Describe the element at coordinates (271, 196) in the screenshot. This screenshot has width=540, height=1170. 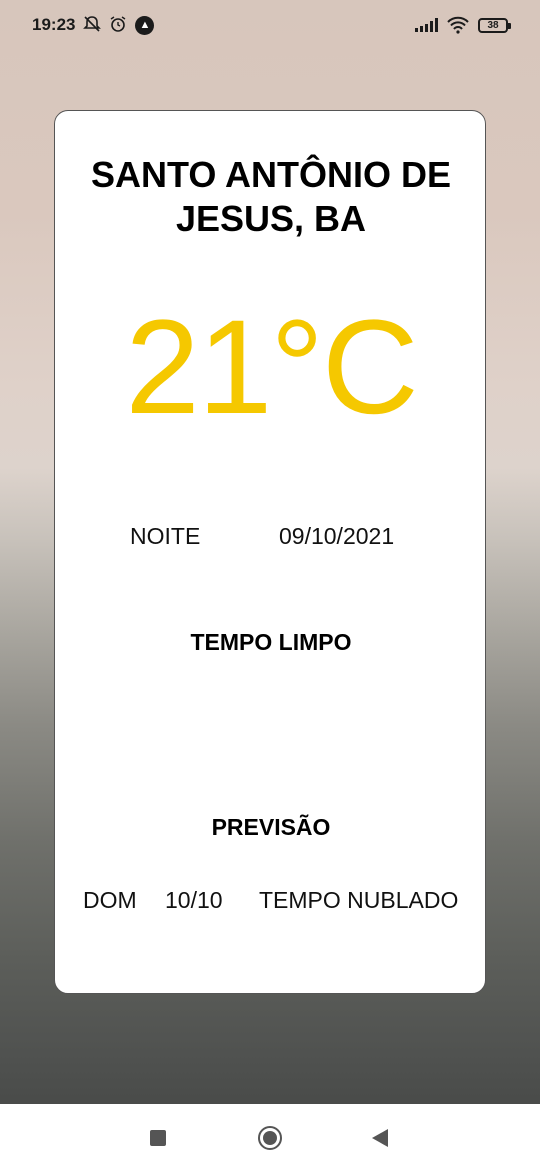
I see `city-name: SANTO ANTÔNIO DE JESUS, BA` at that location.